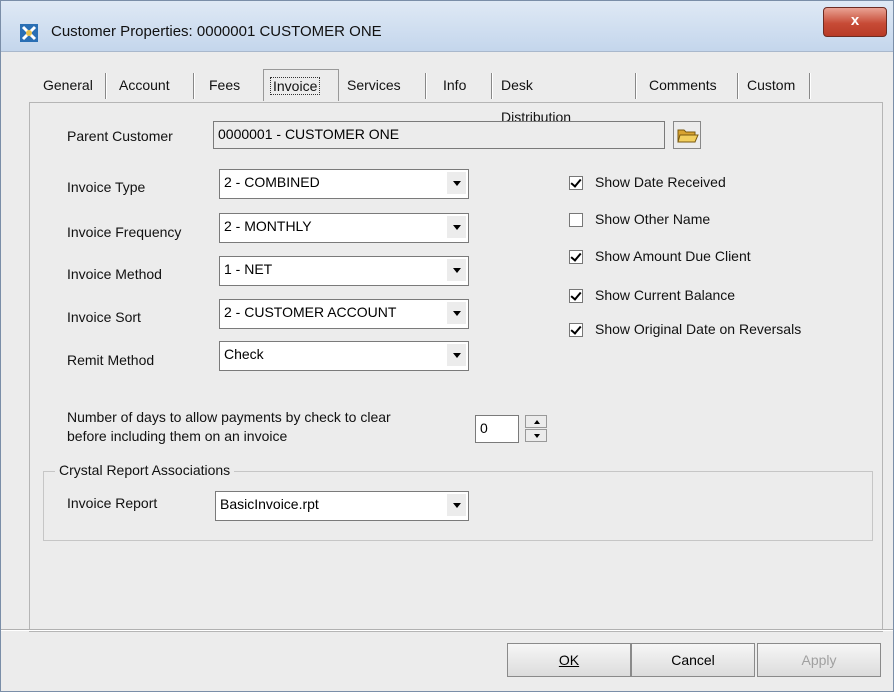 This screenshot has height=692, width=894. I want to click on tab-comments: Comments, so click(683, 85).